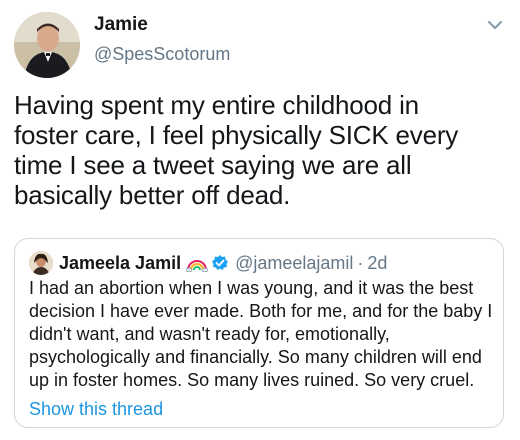 The image size is (520, 440). I want to click on quoted-user-handle: @jameelajamil, so click(294, 263).